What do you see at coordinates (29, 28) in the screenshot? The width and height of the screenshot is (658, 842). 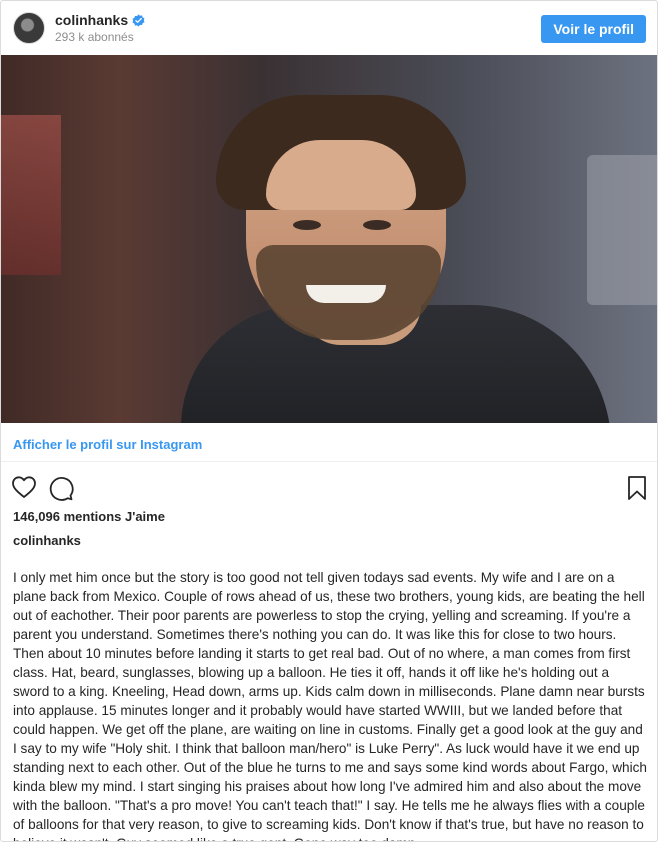 I see `avatar` at bounding box center [29, 28].